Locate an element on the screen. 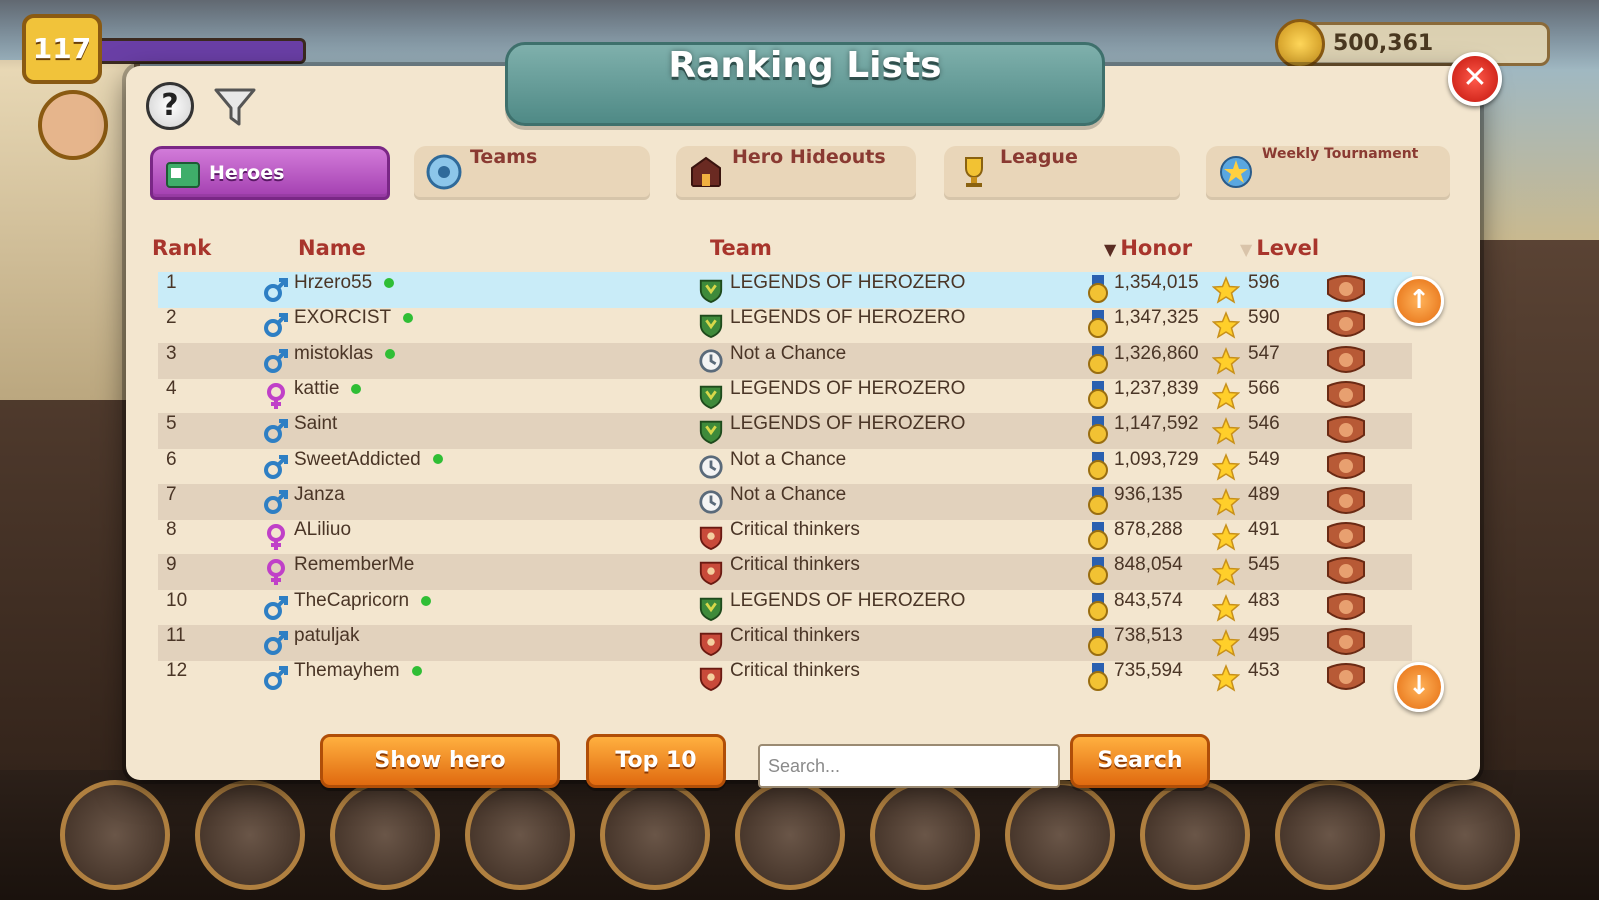 This screenshot has width=1599, height=900. show-hero-button: Show hero is located at coordinates (440, 761).